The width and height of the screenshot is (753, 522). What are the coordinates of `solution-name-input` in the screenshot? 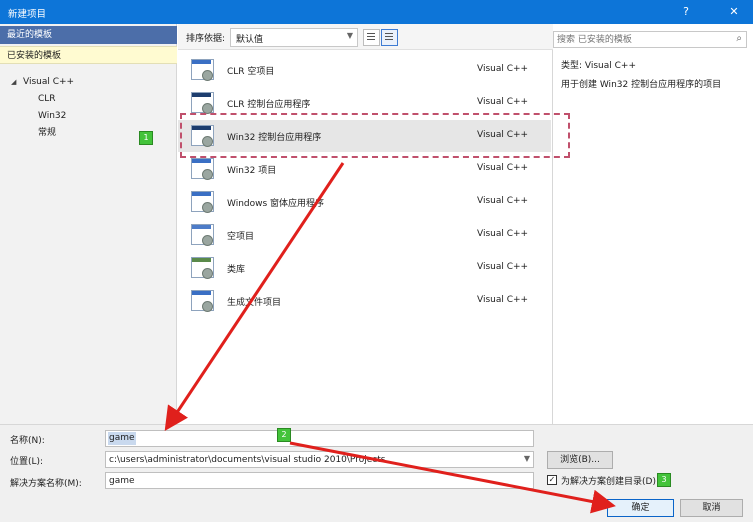 It's located at (319, 480).